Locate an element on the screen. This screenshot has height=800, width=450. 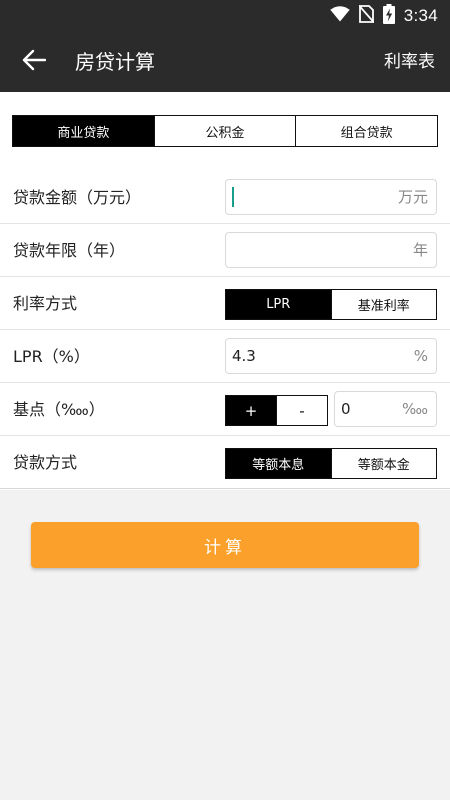
status-icons: 3:34 is located at coordinates (384, 16).